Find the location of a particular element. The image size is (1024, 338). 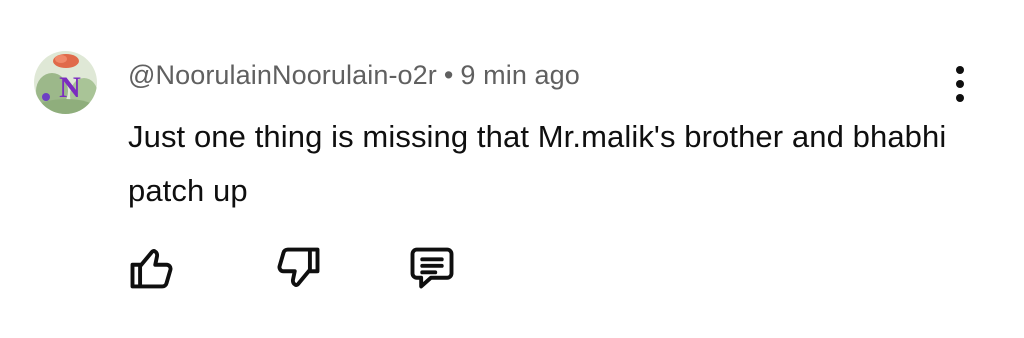

more-options-button is located at coordinates (960, 84).